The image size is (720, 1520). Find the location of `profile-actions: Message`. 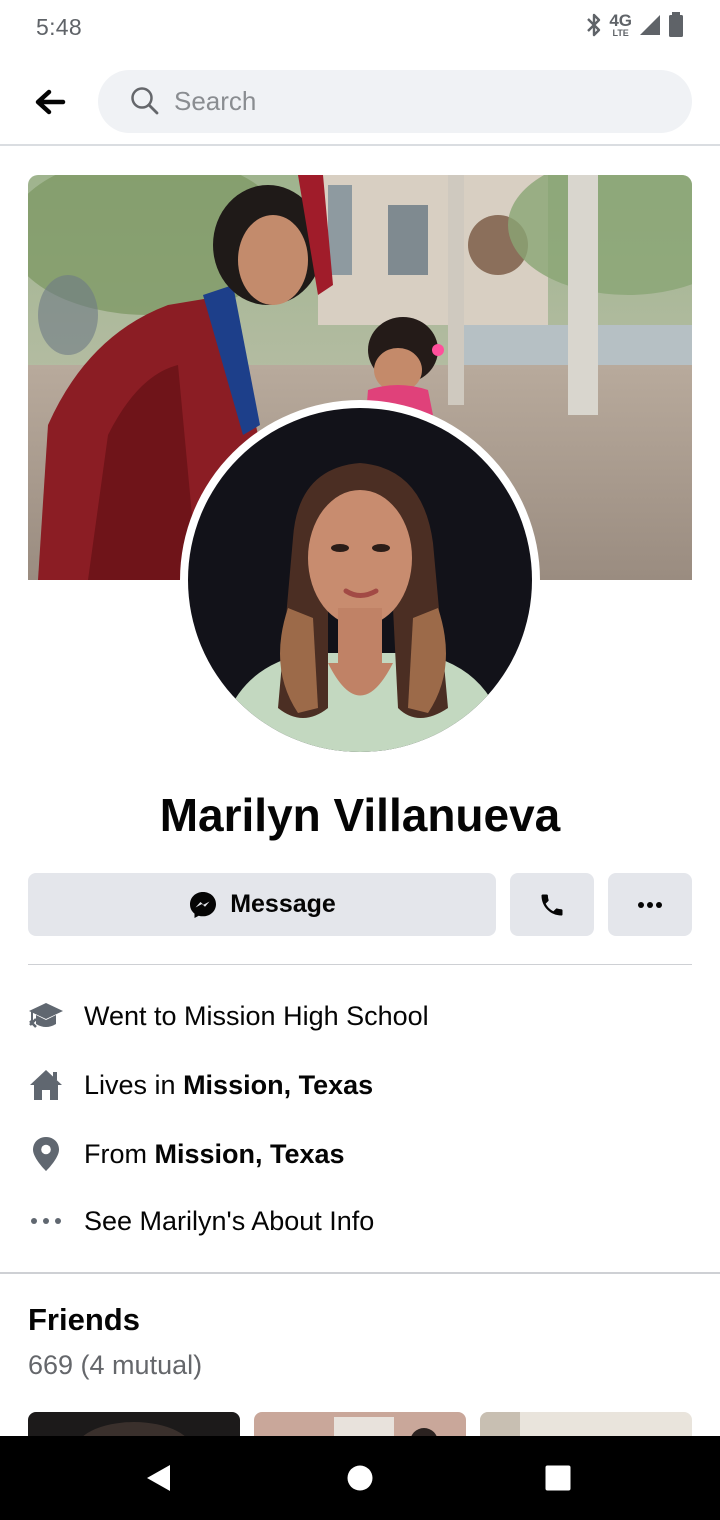

profile-actions: Message is located at coordinates (360, 904).